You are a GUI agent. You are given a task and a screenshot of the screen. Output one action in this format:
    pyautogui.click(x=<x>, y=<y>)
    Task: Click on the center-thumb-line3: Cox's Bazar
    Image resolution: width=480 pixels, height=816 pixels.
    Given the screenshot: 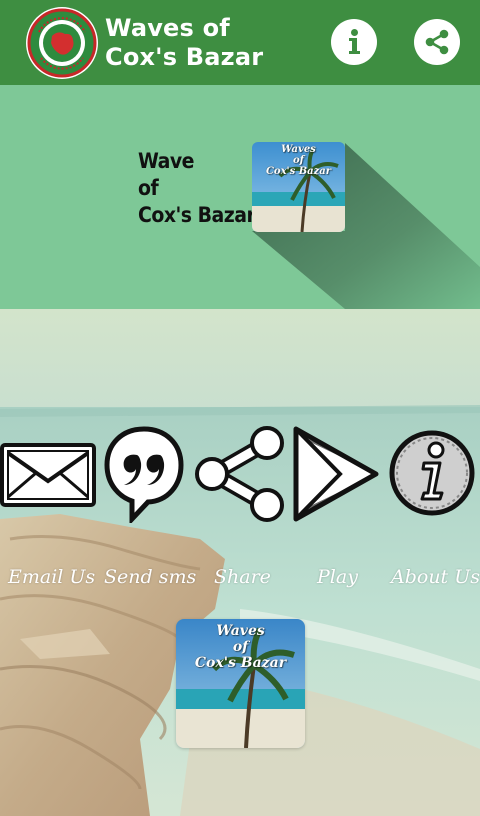 What is the action you would take?
    pyautogui.click(x=240, y=663)
    